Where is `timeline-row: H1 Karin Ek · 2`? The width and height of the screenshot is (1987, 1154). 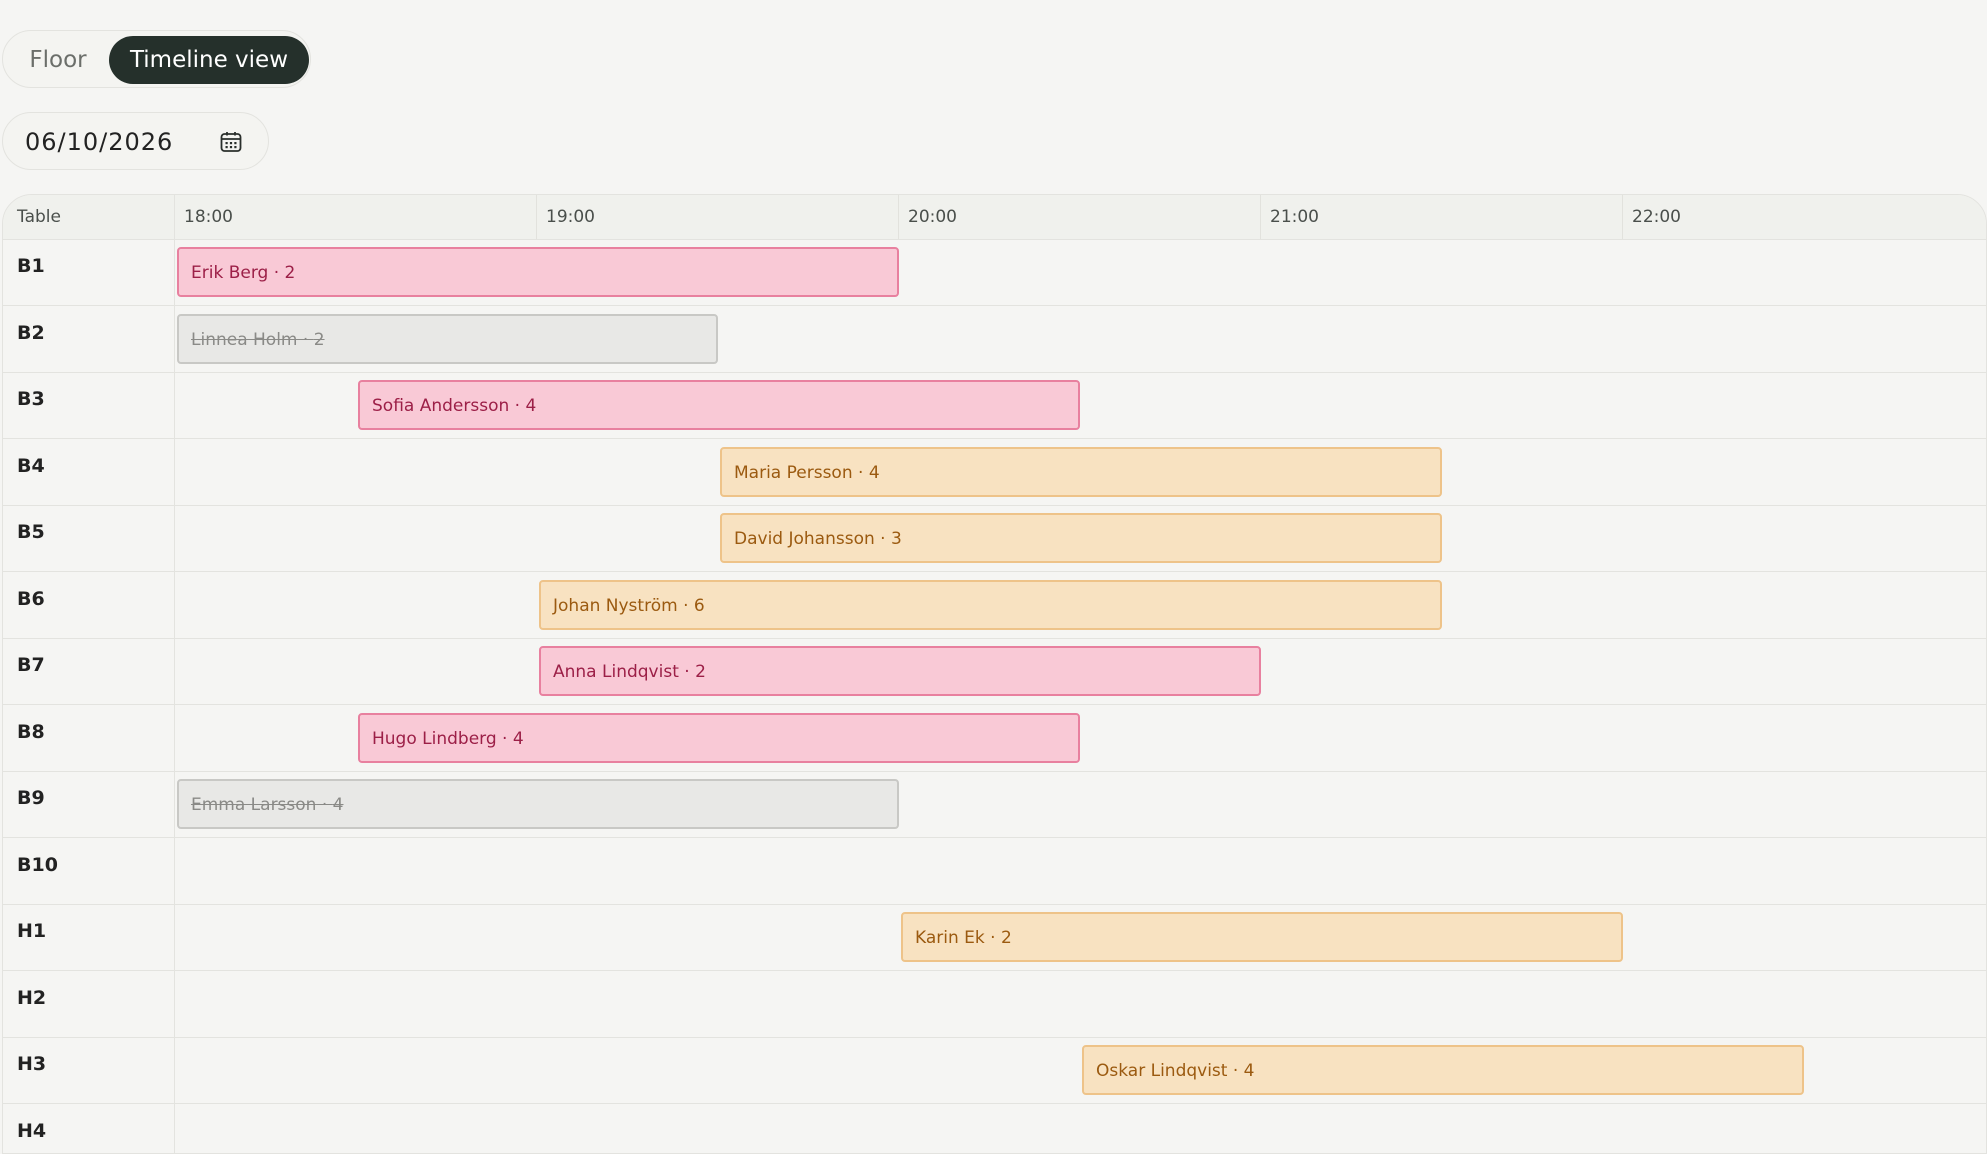 timeline-row: H1 Karin Ek · 2 is located at coordinates (994, 937).